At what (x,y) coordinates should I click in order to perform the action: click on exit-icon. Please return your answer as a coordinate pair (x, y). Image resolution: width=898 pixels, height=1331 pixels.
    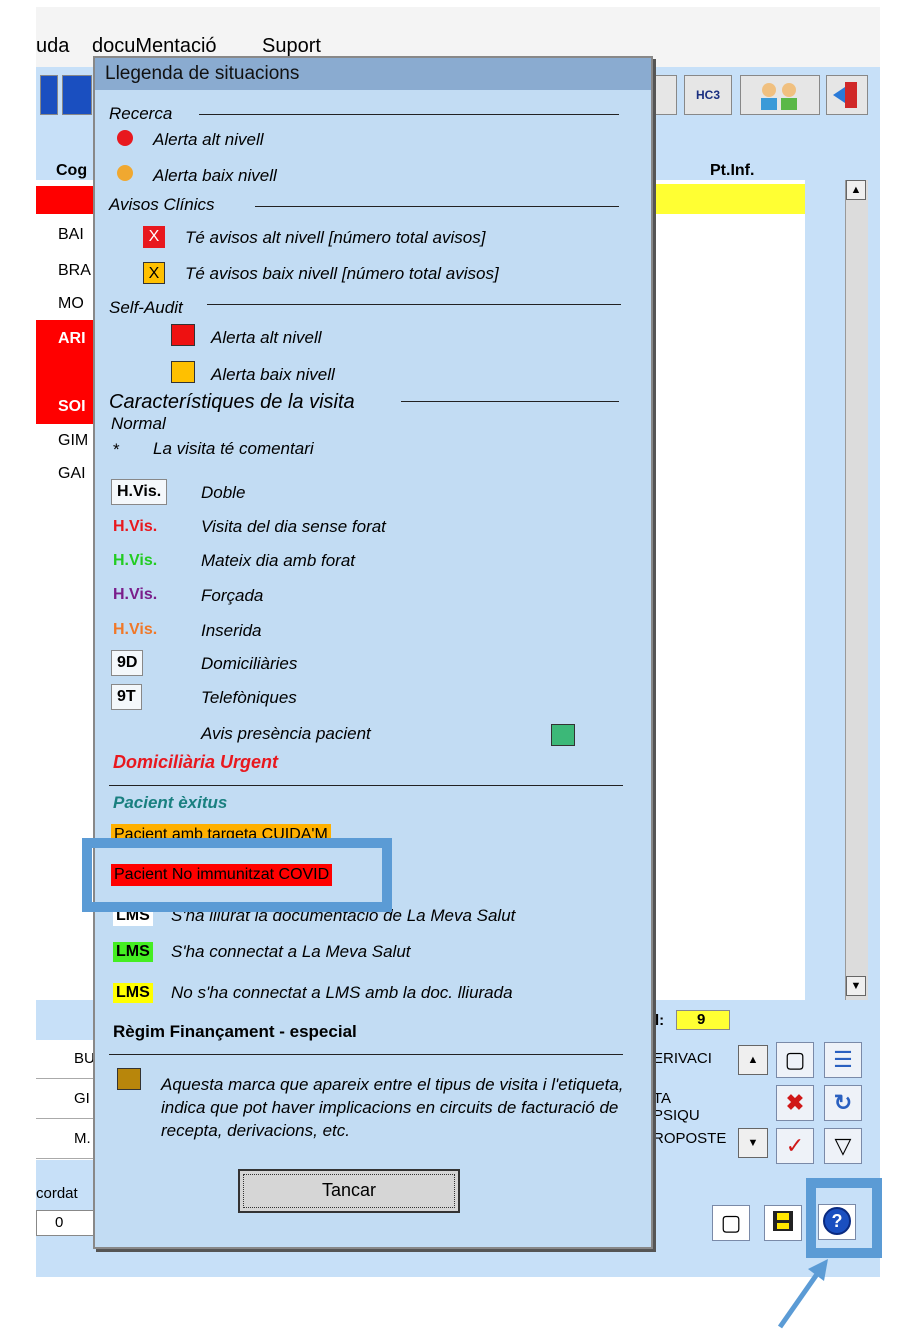
    Looking at the image, I should click on (847, 95).